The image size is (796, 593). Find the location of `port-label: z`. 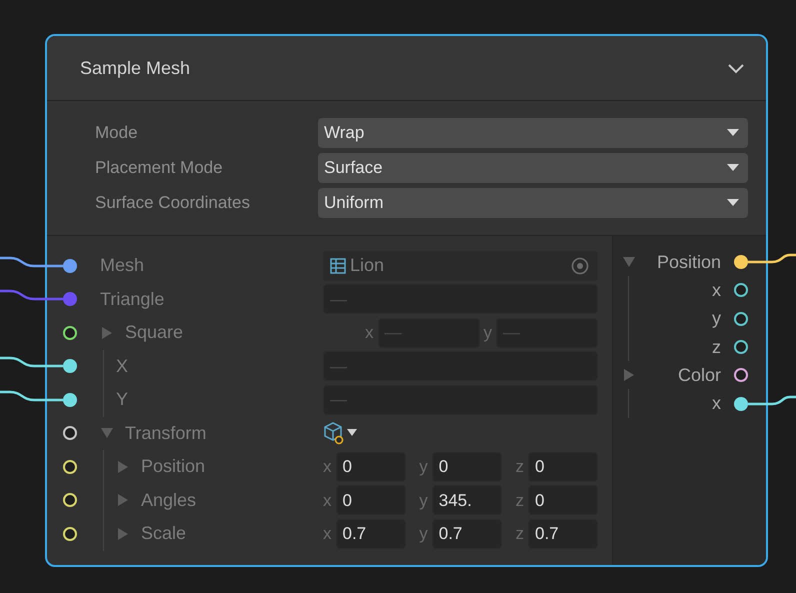

port-label: z is located at coordinates (716, 347).